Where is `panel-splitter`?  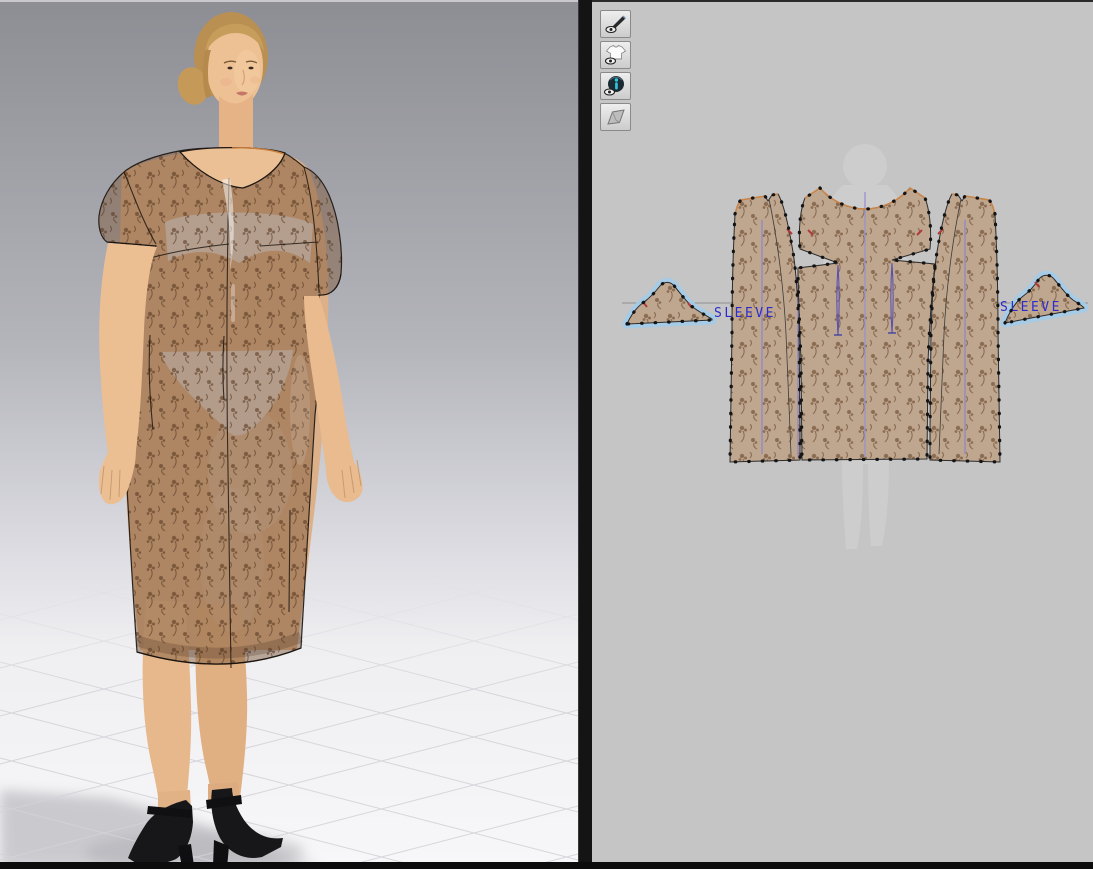 panel-splitter is located at coordinates (585, 431).